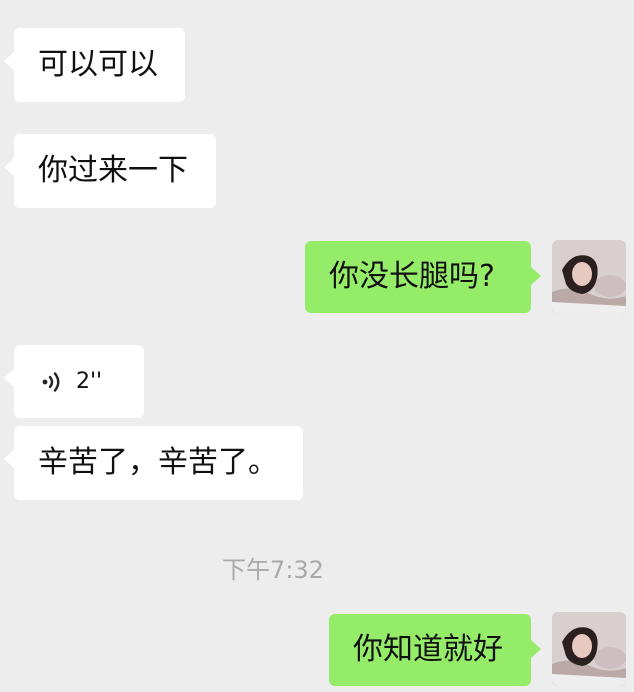  I want to click on message-timestamp: 下午7:32, so click(273, 570).